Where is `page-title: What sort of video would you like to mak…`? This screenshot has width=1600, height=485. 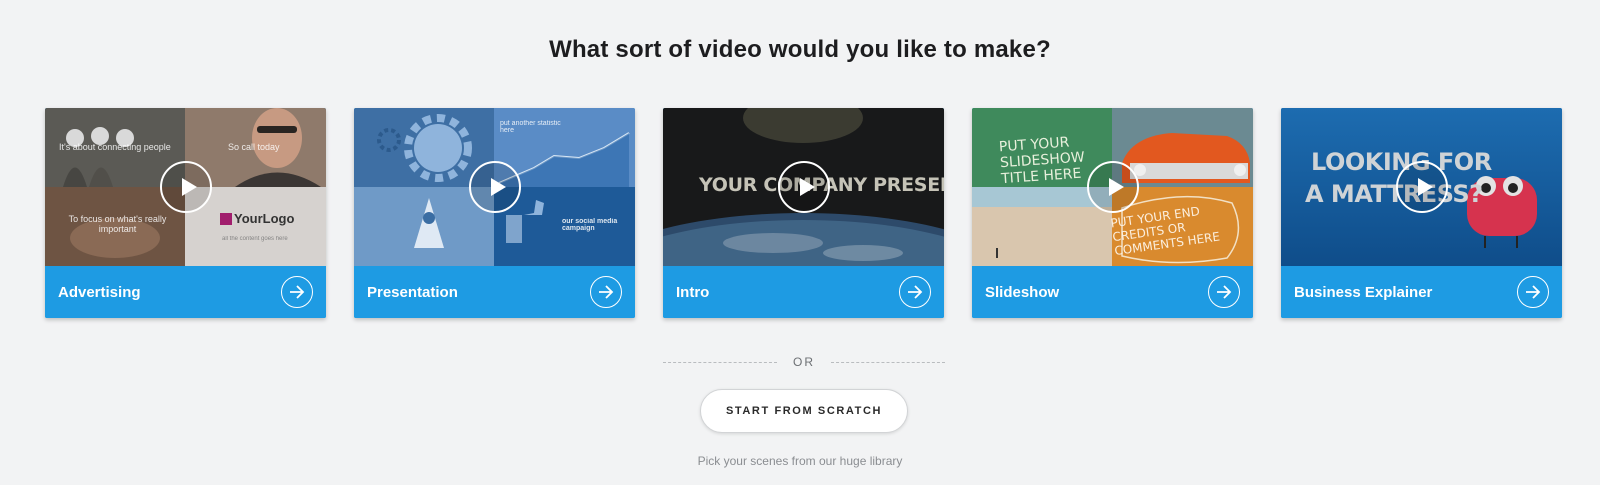
page-title: What sort of video would you like to mak… is located at coordinates (800, 49).